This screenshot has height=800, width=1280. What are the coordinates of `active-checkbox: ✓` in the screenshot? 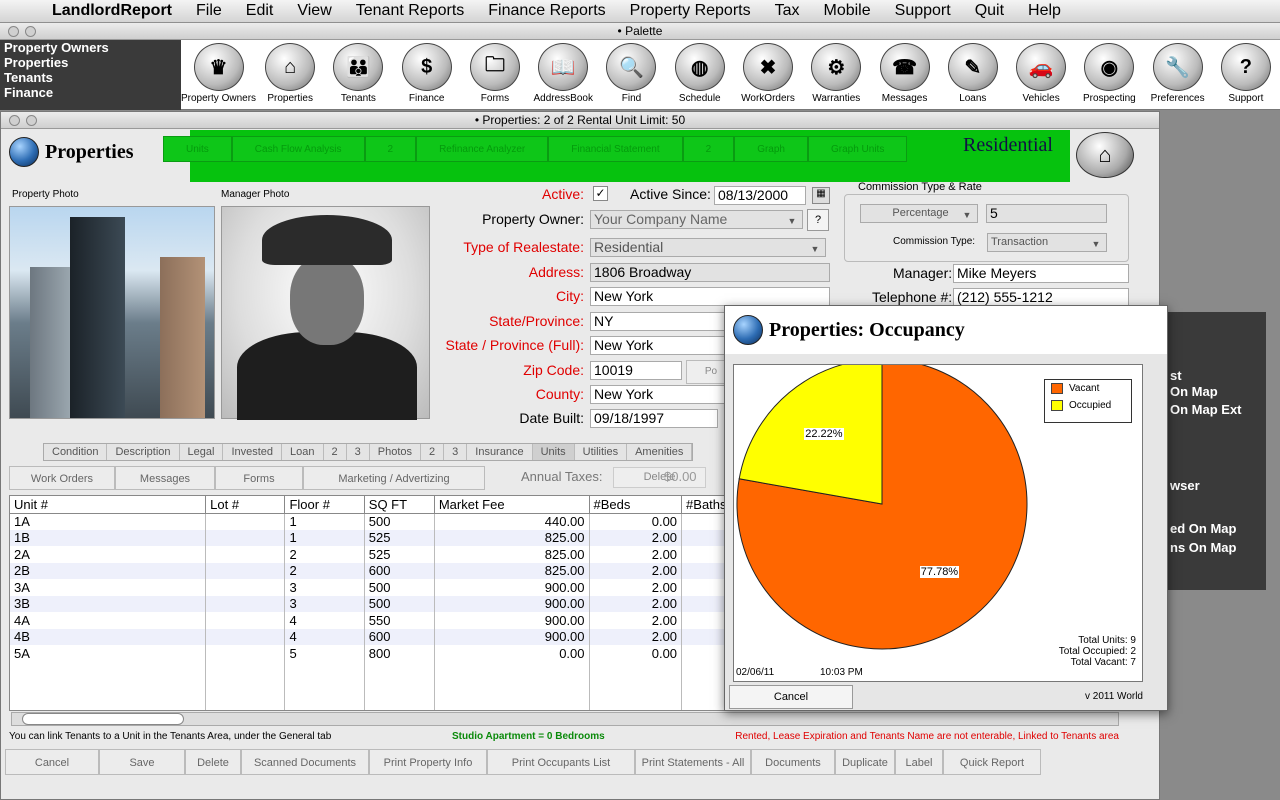 It's located at (600, 193).